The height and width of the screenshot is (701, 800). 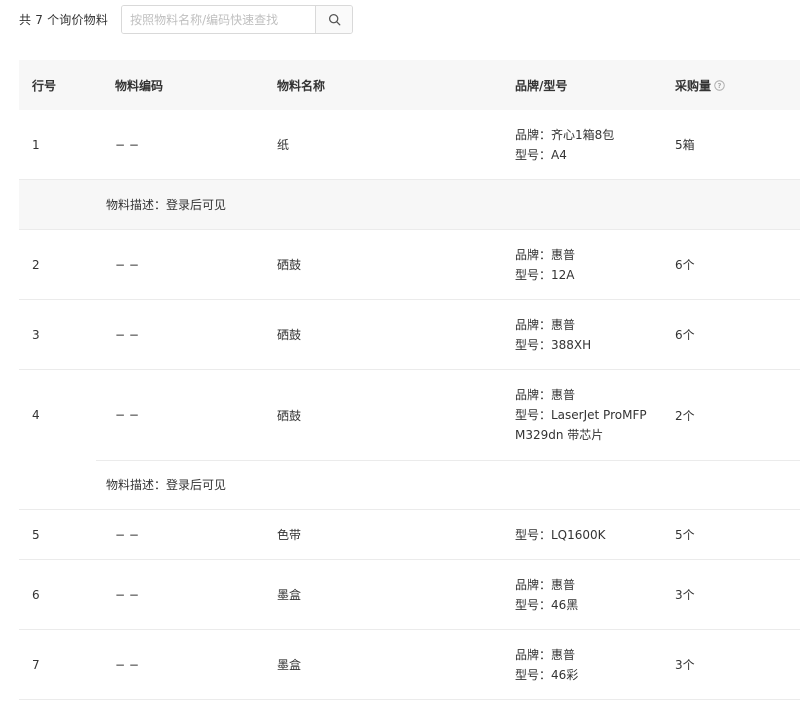 I want to click on brand-text: 品牌：齐心1箱8包, so click(x=565, y=134).